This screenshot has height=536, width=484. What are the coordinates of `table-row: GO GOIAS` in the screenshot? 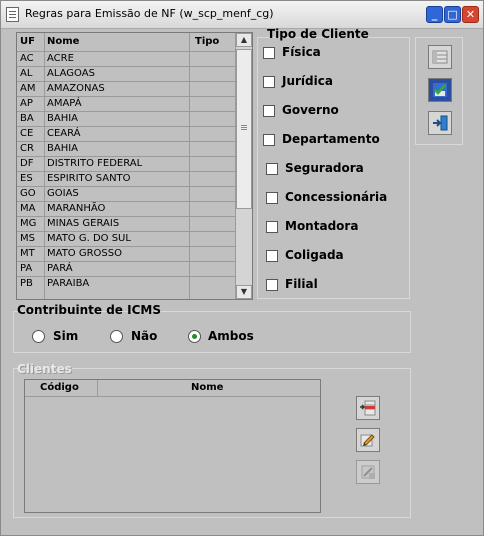 It's located at (126, 193).